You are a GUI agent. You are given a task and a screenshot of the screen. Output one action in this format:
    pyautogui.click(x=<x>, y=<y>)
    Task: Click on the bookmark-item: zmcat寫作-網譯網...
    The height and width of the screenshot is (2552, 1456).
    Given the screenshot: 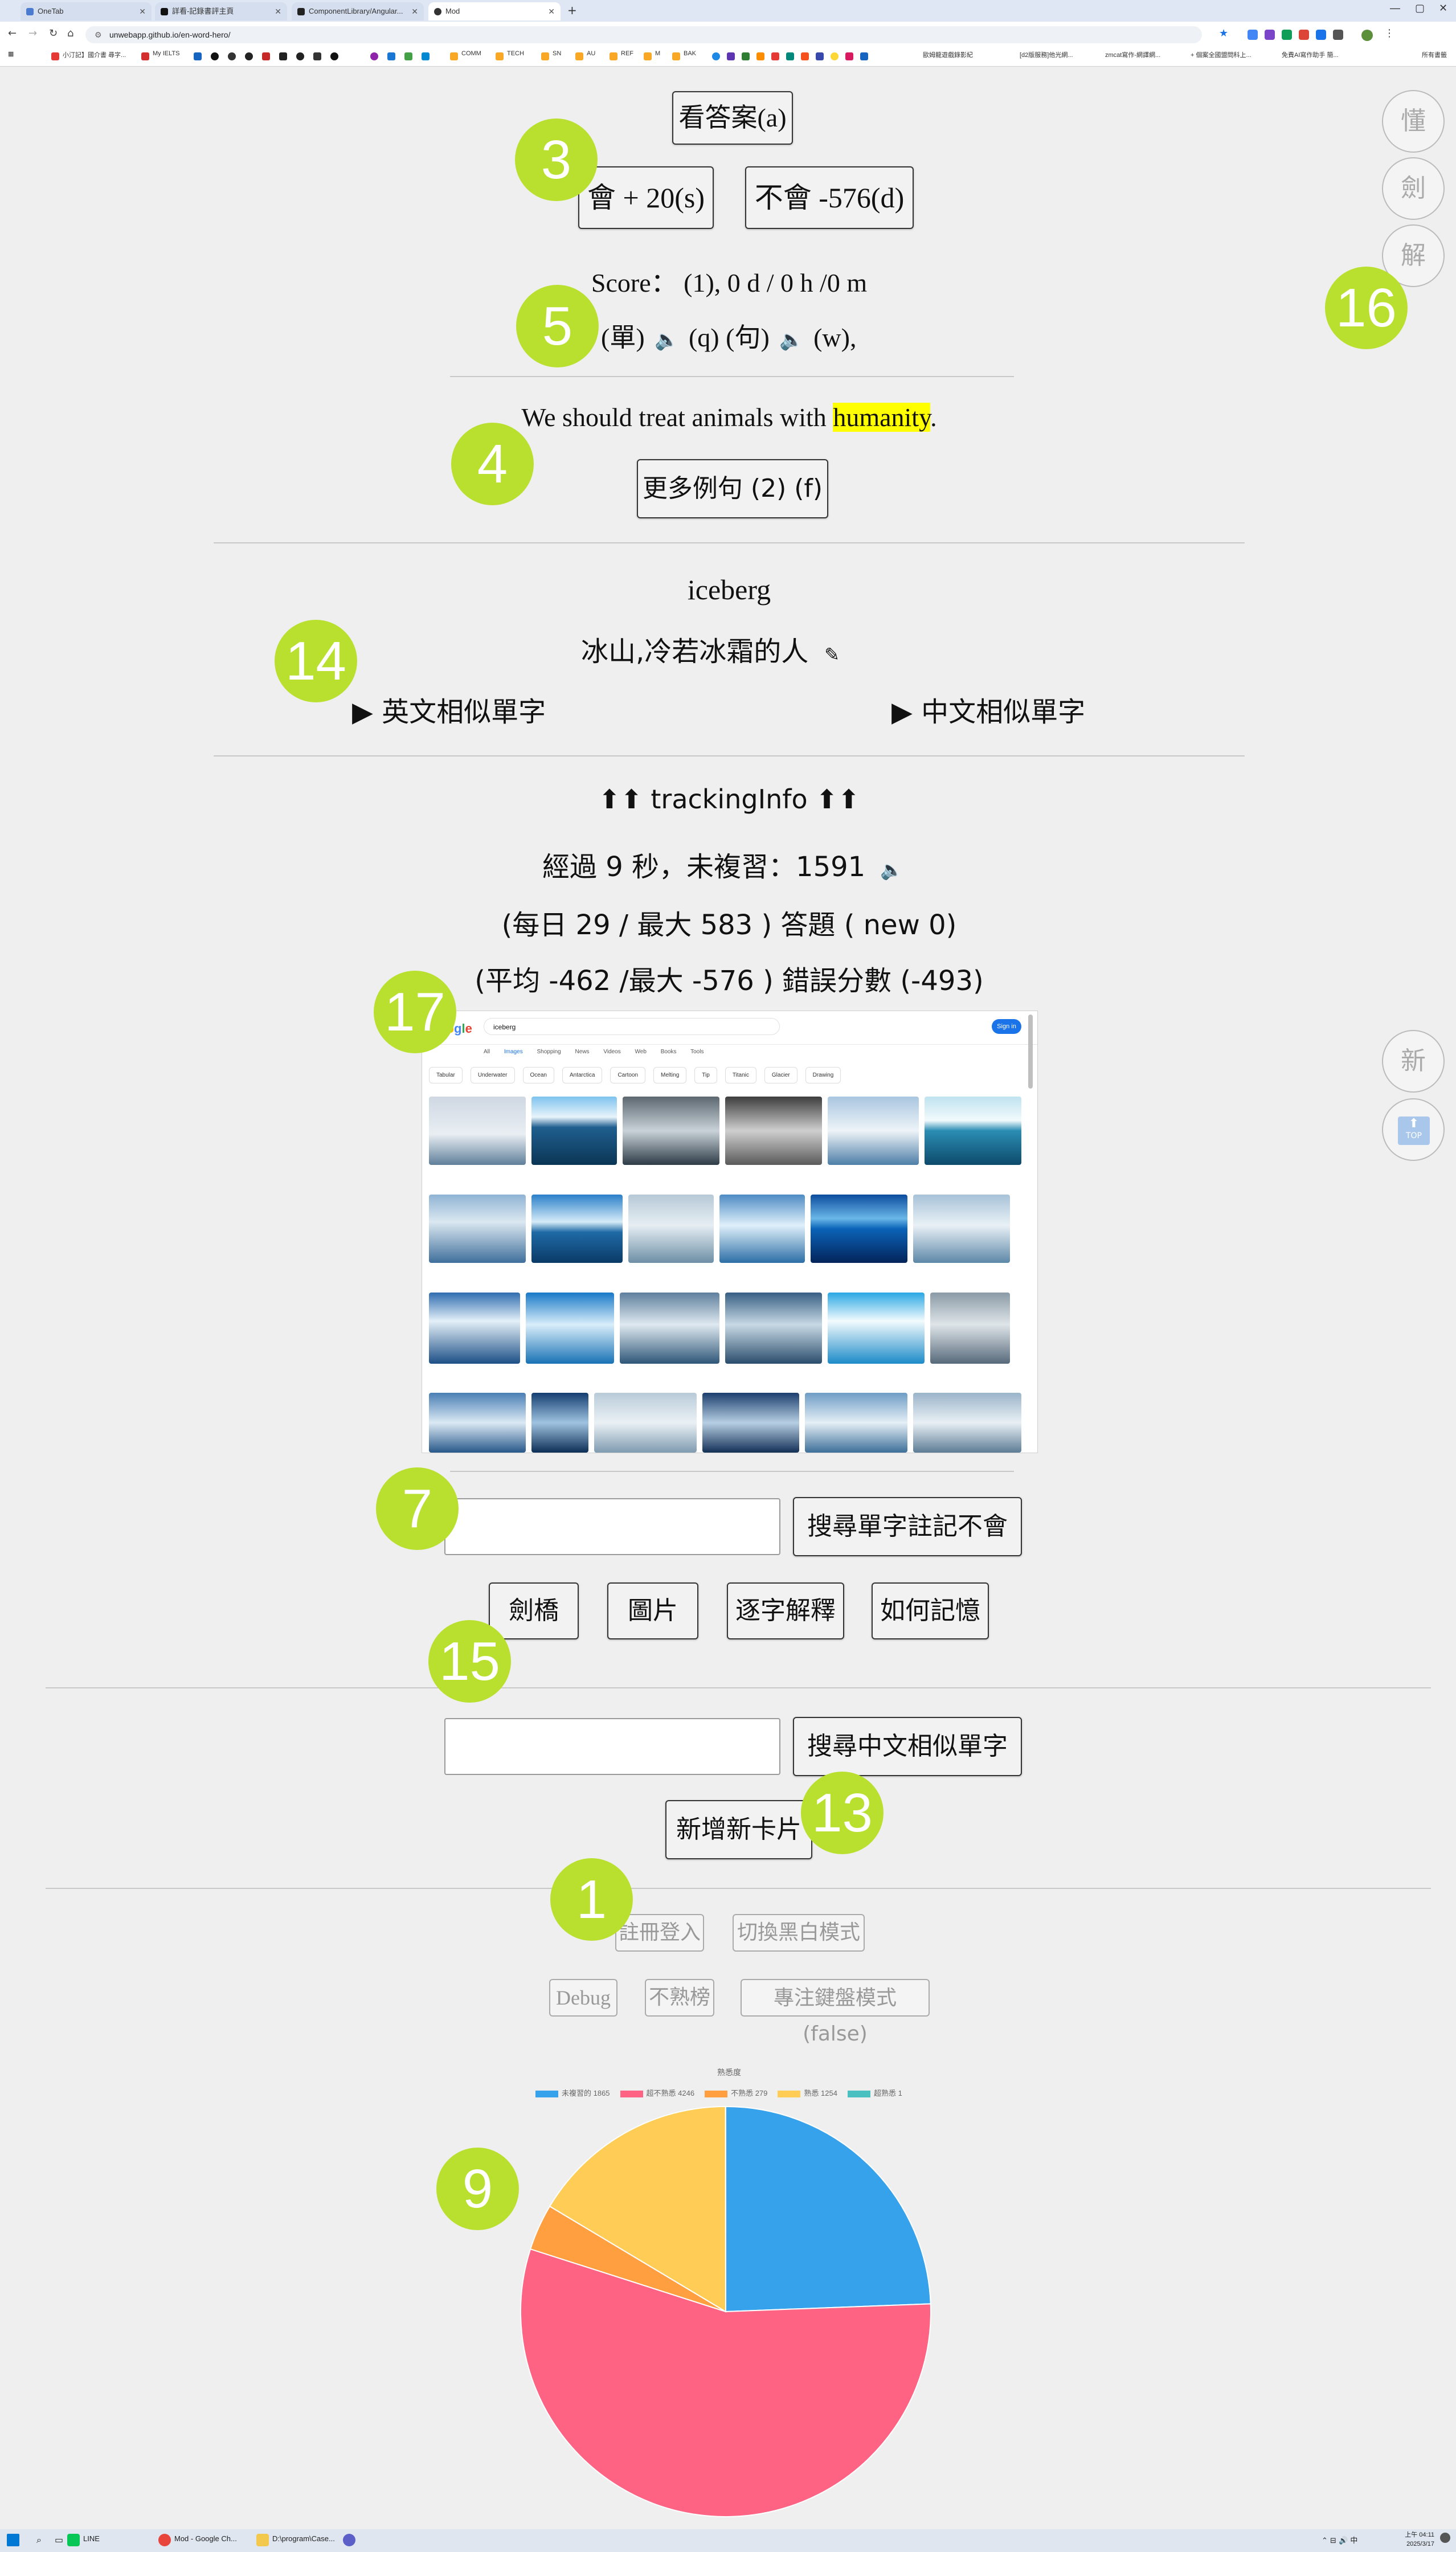 What is the action you would take?
    pyautogui.click(x=1132, y=54)
    